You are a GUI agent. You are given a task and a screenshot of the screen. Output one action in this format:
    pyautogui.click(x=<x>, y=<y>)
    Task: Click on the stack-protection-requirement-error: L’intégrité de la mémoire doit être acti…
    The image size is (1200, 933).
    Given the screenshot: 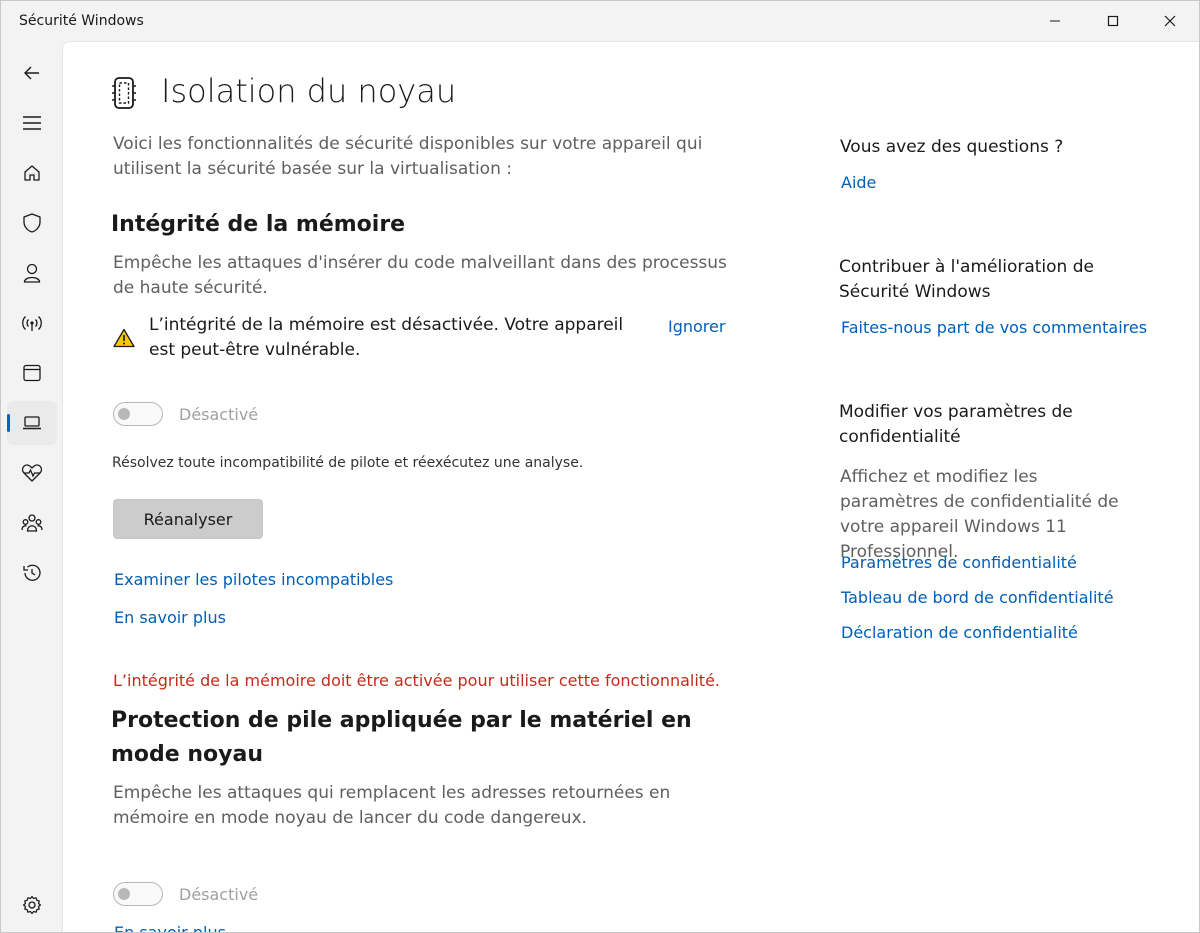 What is the action you would take?
    pyautogui.click(x=417, y=680)
    